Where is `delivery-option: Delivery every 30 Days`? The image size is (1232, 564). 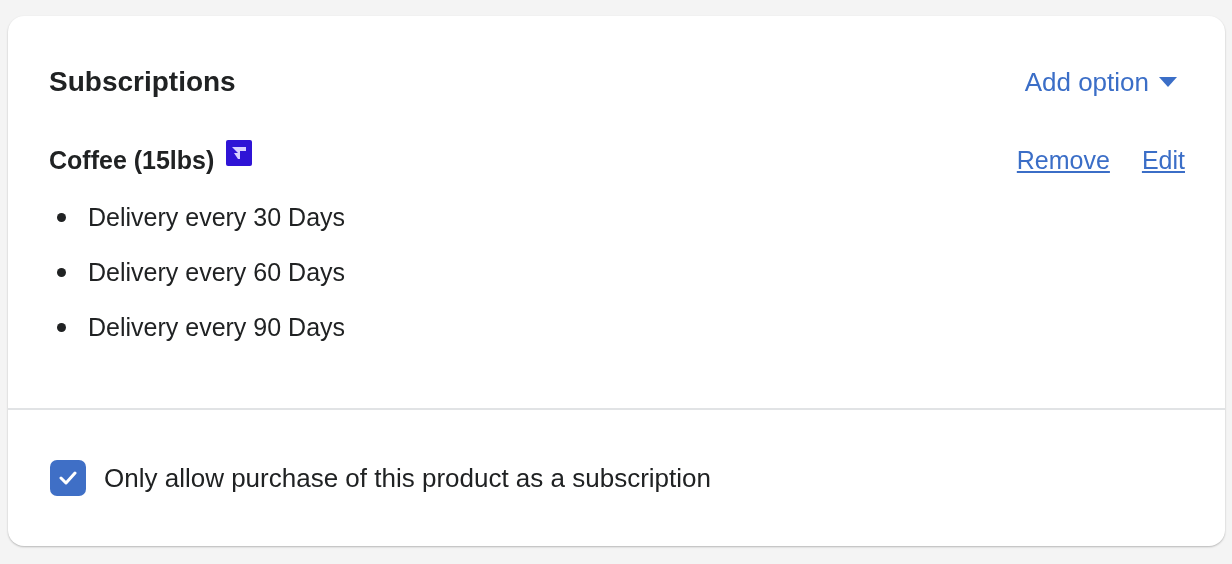
delivery-option: Delivery every 30 Days is located at coordinates (217, 217).